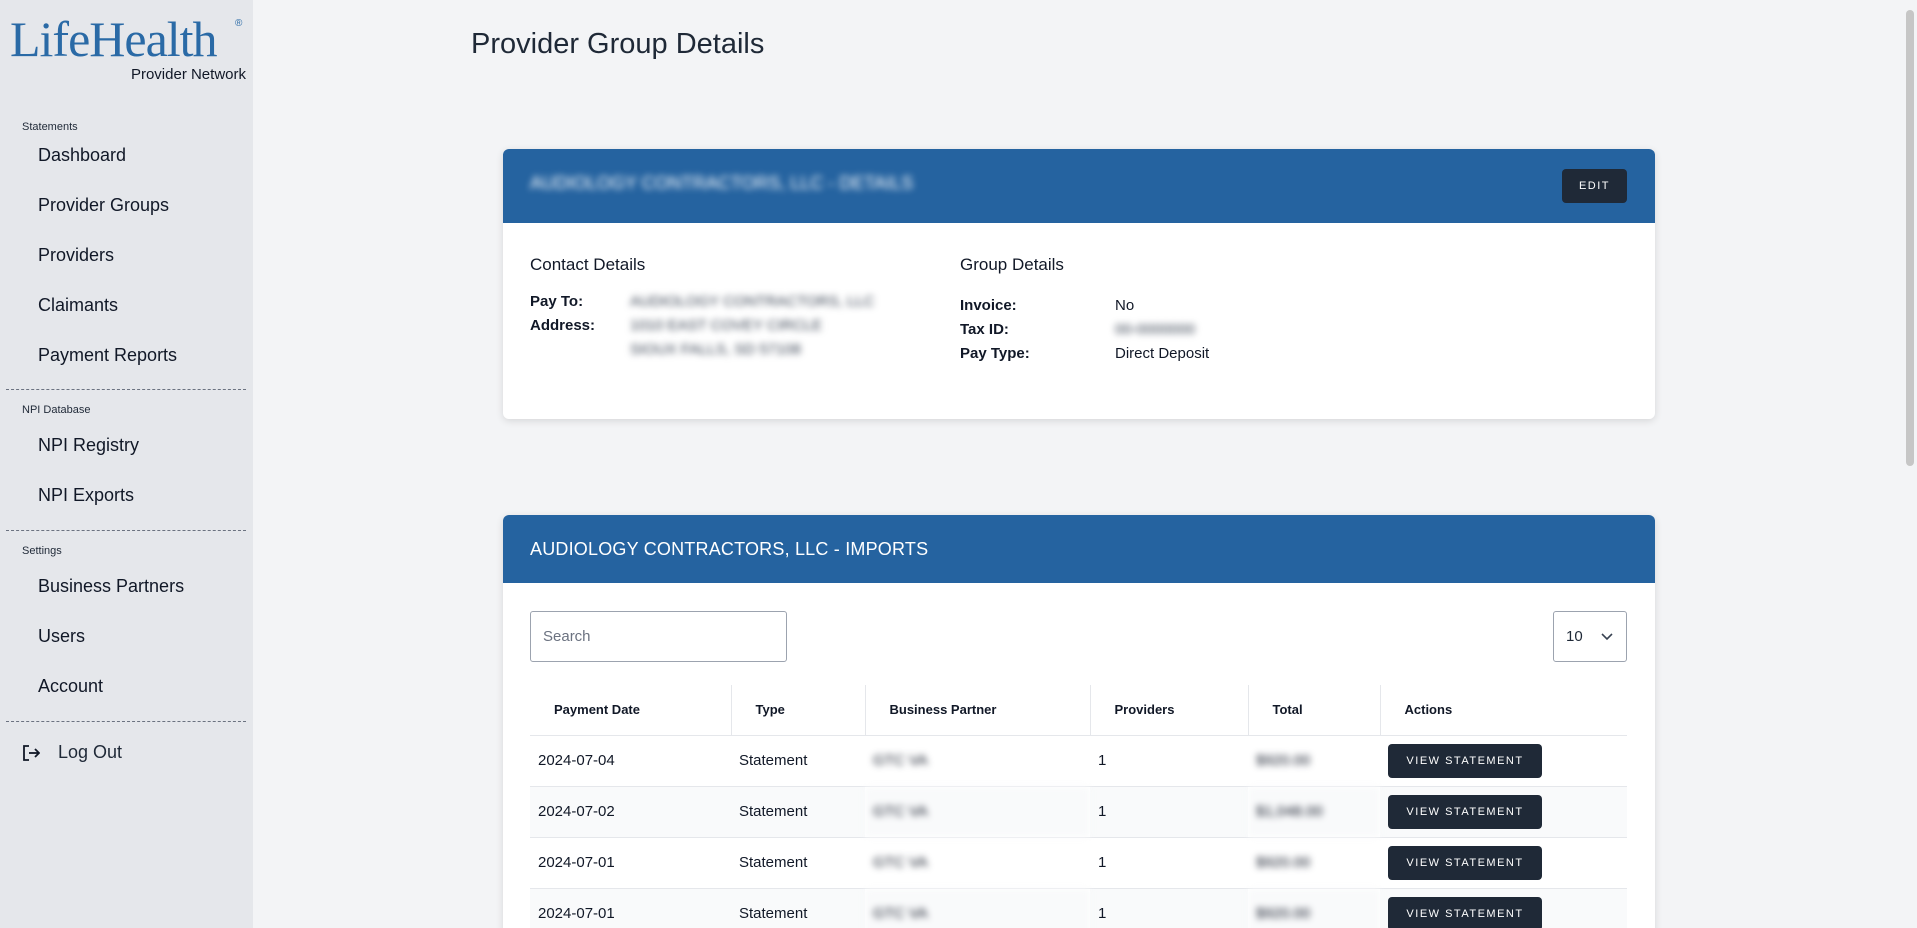 This screenshot has height=928, width=1917. Describe the element at coordinates (61, 636) in the screenshot. I see `sidebar-item-users: Users` at that location.